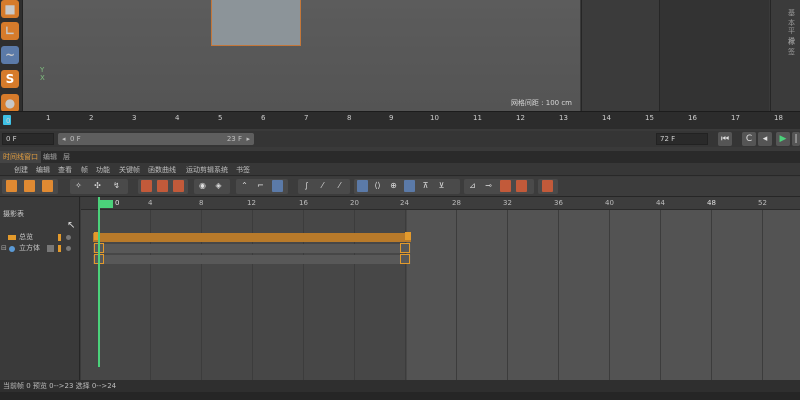 Image resolution: width=800 pixels, height=400 pixels. Describe the element at coordinates (71, 225) in the screenshot. I see `mouse-cursor-icon: ↖` at that location.